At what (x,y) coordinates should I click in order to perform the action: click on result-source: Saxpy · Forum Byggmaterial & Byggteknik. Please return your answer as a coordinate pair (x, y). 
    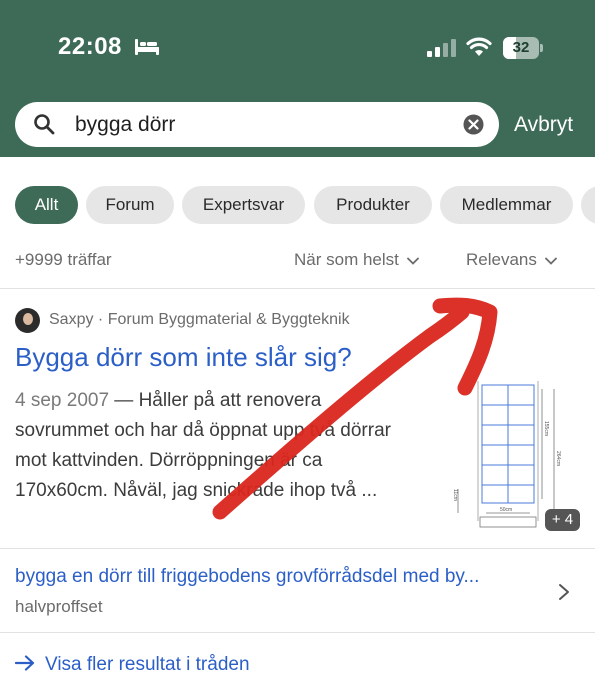
    Looking at the image, I should click on (199, 320).